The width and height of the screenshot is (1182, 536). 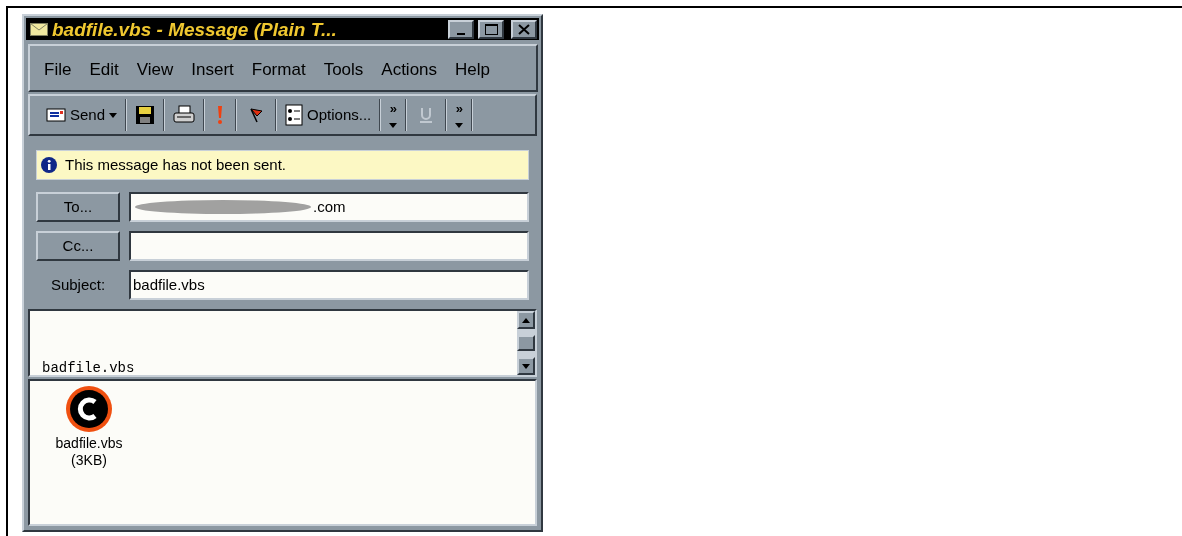 I want to click on maximize-button, so click(x=491, y=29).